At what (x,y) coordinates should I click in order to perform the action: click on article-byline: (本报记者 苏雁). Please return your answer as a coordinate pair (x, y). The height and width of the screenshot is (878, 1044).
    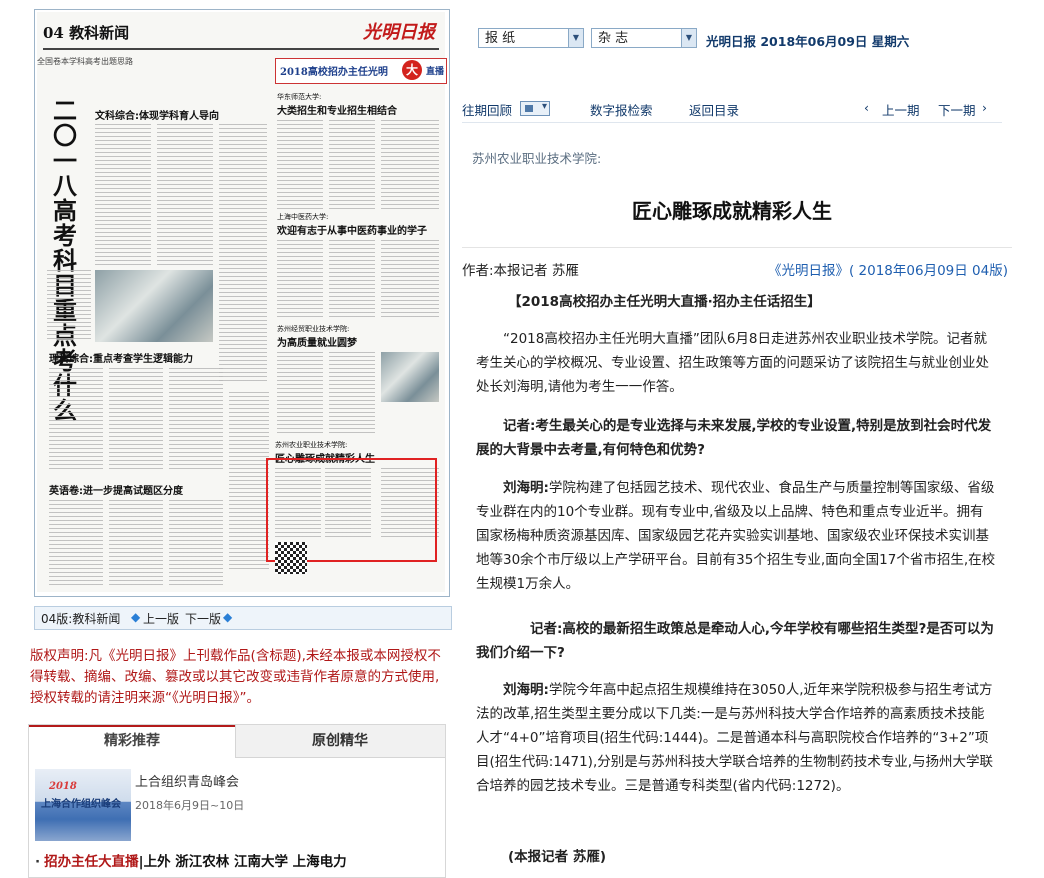
    Looking at the image, I should click on (557, 857).